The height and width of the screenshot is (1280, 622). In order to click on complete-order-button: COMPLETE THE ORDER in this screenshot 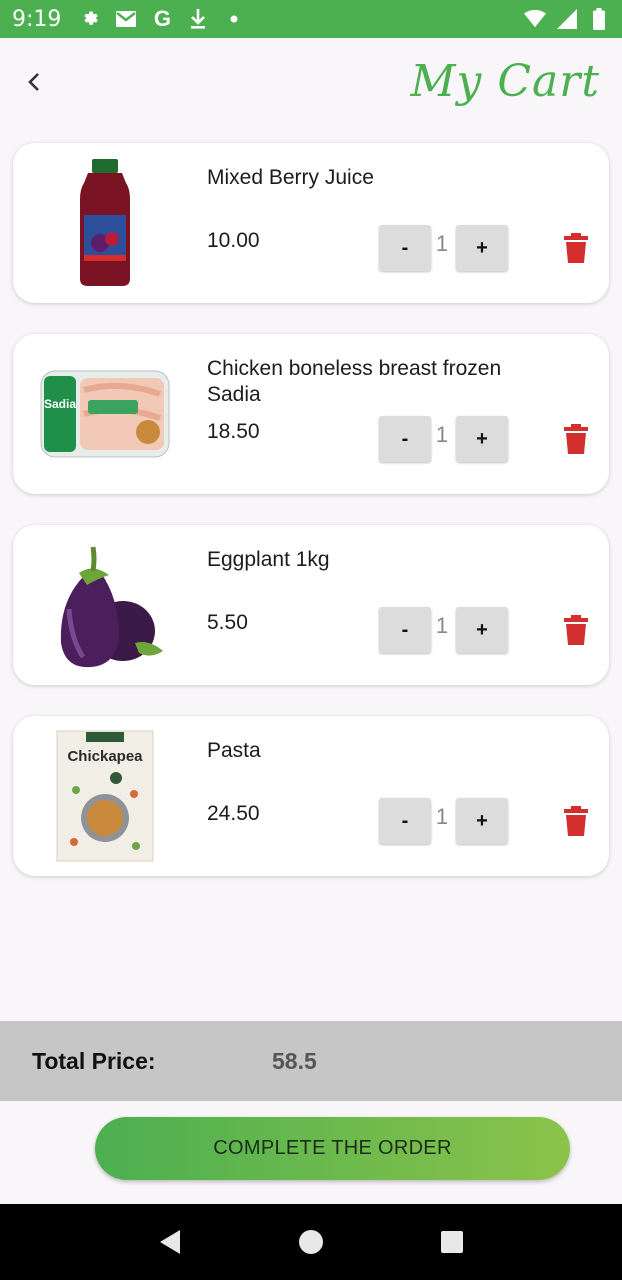, I will do `click(332, 1148)`.